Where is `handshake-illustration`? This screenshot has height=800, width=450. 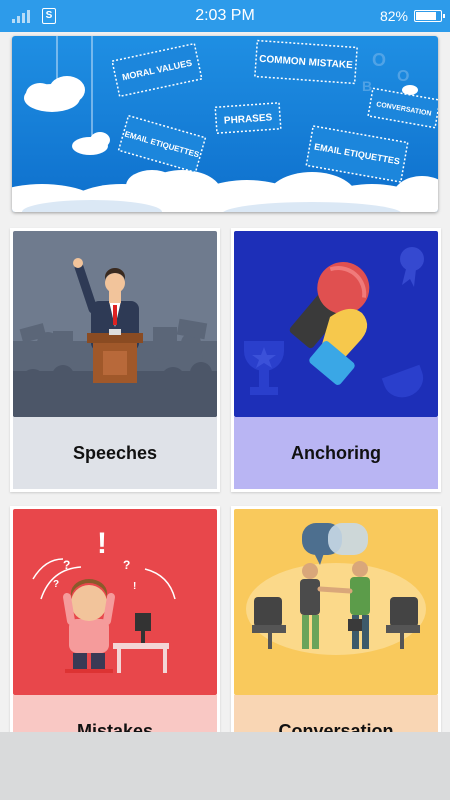 handshake-illustration is located at coordinates (336, 602).